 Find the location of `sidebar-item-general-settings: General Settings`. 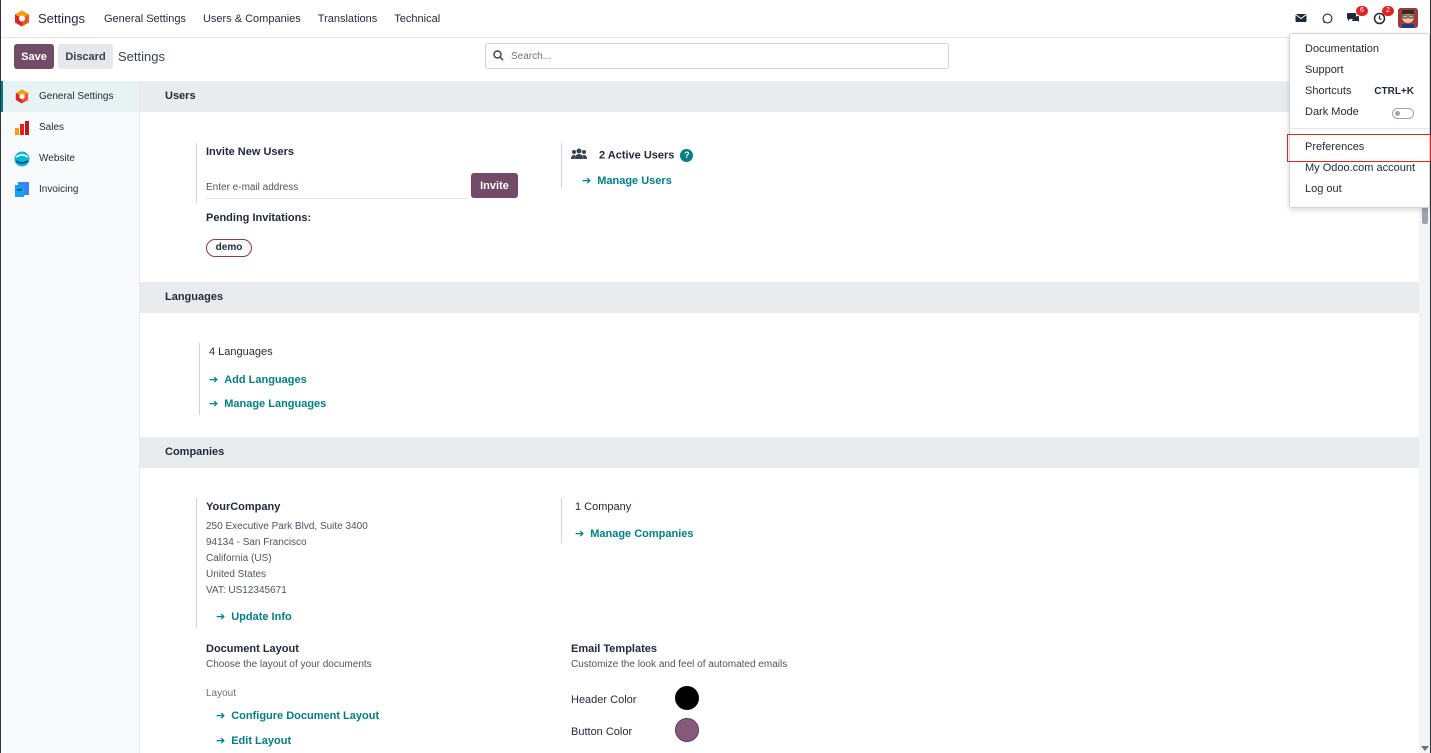

sidebar-item-general-settings: General Settings is located at coordinates (70, 96).